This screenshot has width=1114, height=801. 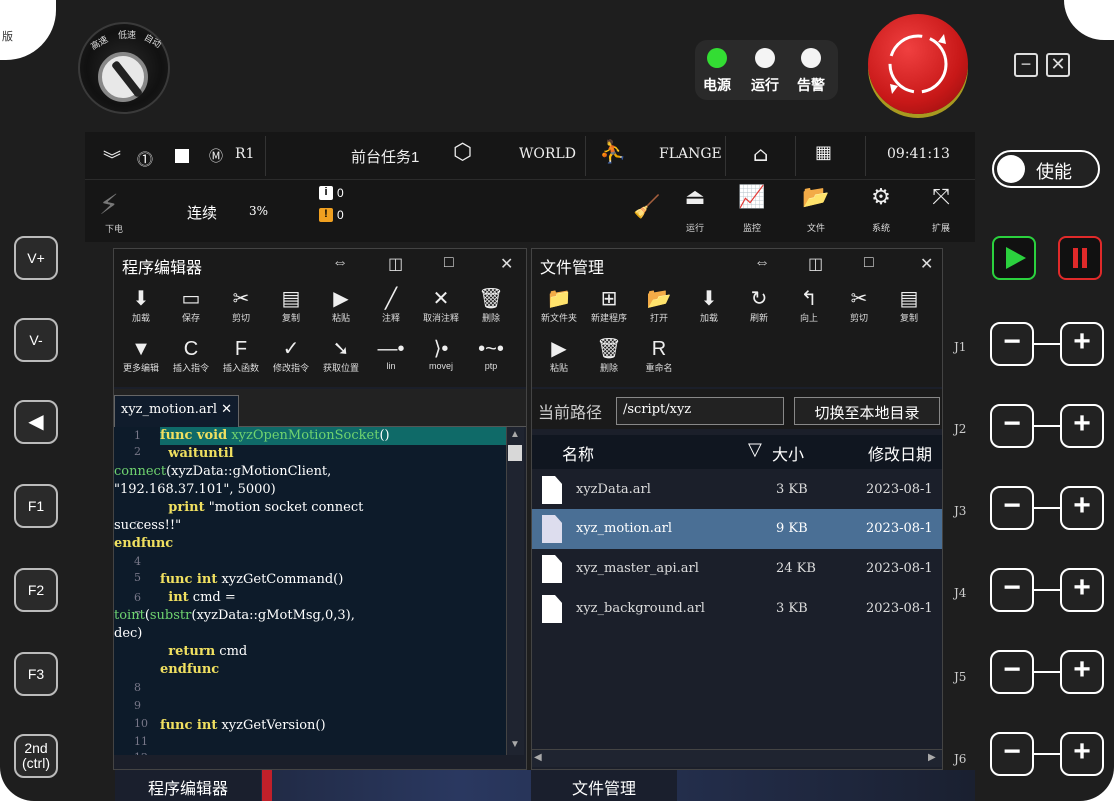 What do you see at coordinates (881, 199) in the screenshot?
I see `system-icon: ⚙` at bounding box center [881, 199].